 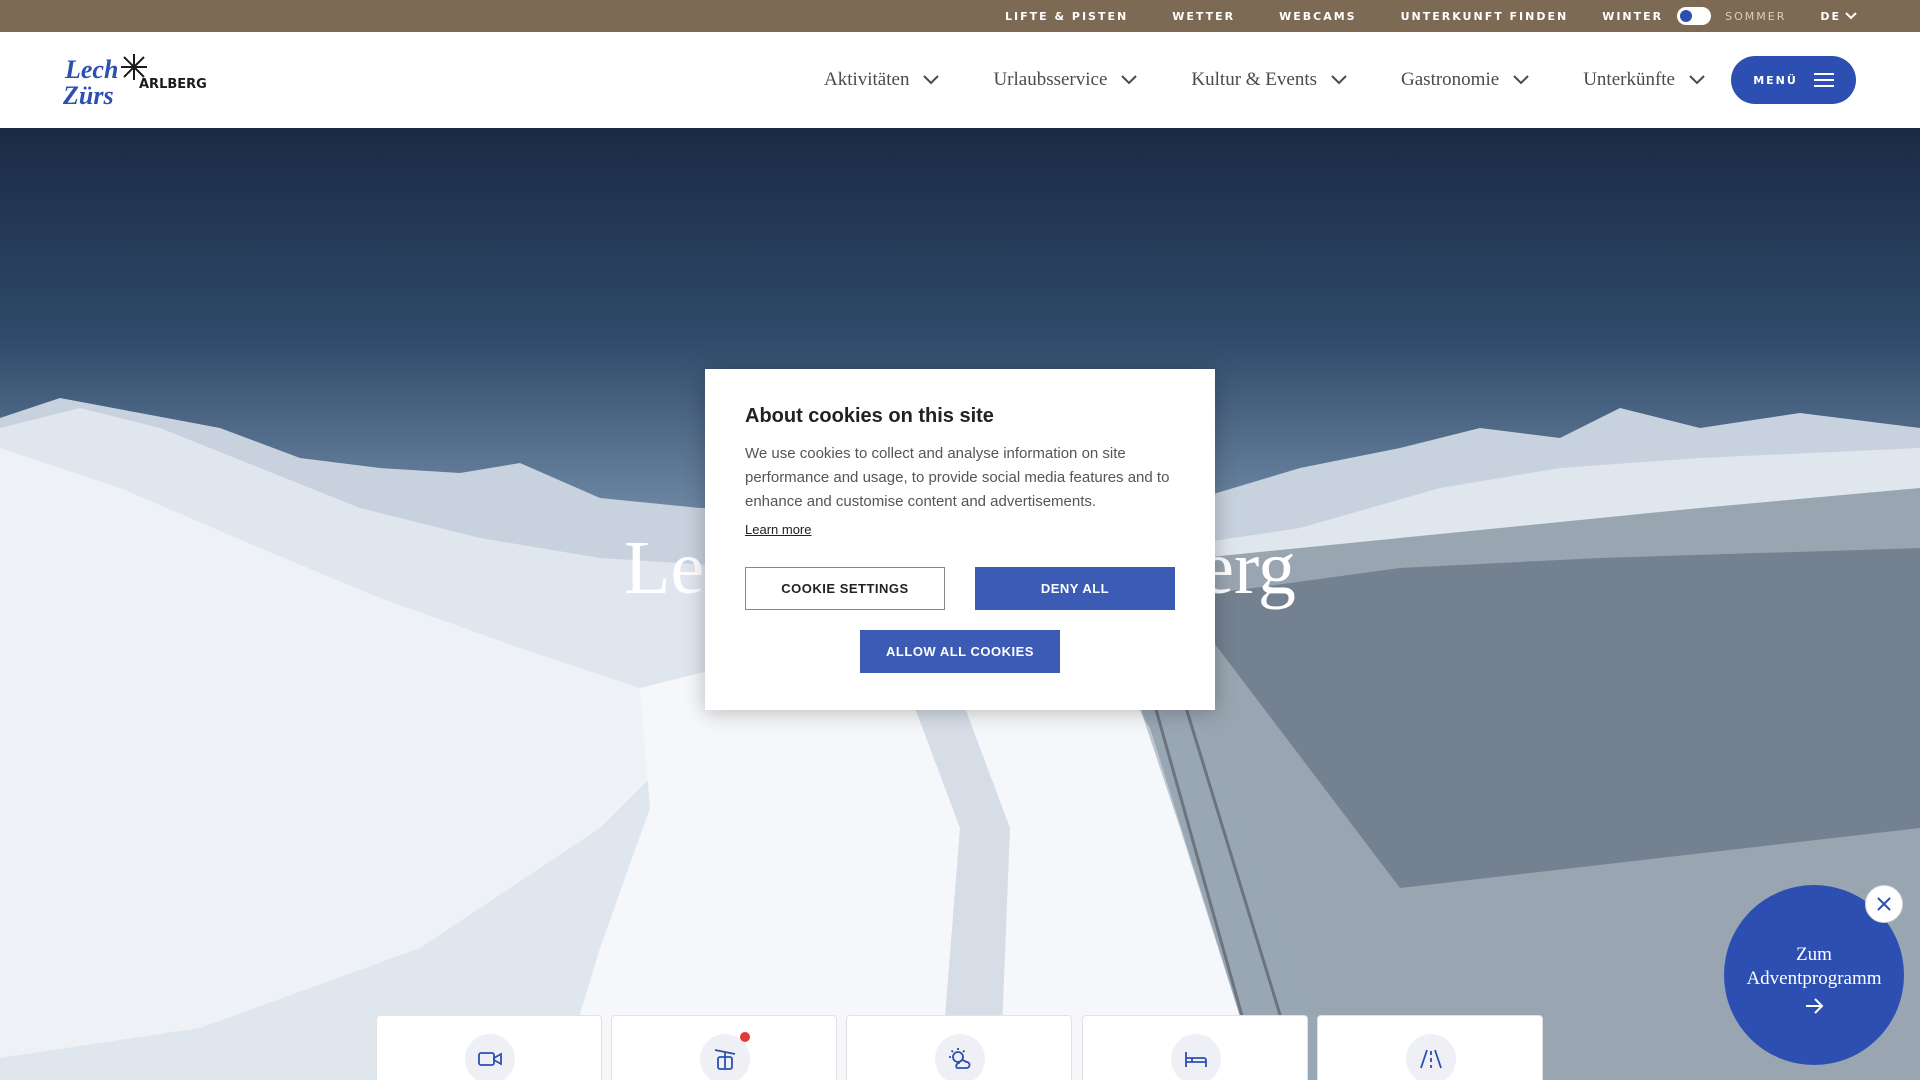 What do you see at coordinates (1196, 1057) in the screenshot?
I see `bed-icon` at bounding box center [1196, 1057].